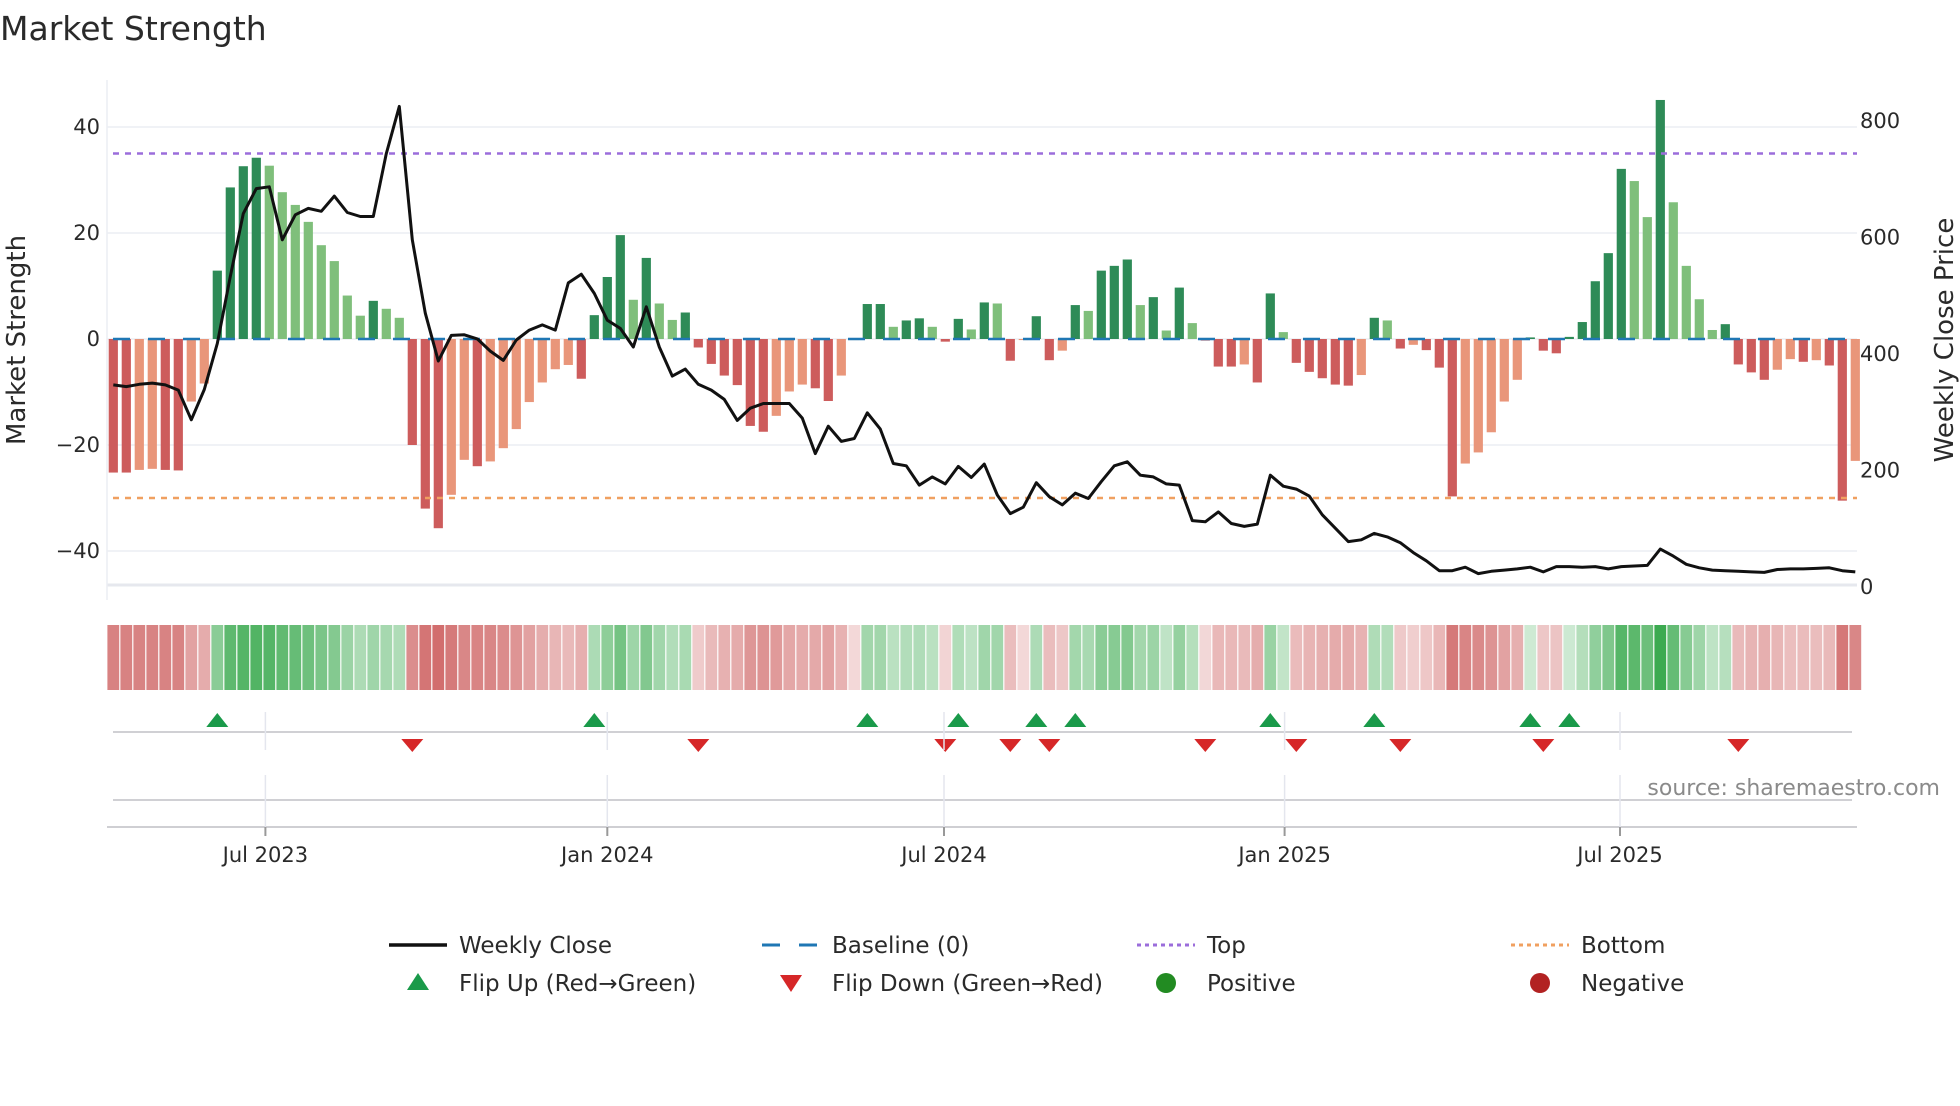 Image resolution: width=1960 pixels, height=1106 pixels. What do you see at coordinates (86, 233) in the screenshot?
I see `left-tick-label: 20` at bounding box center [86, 233].